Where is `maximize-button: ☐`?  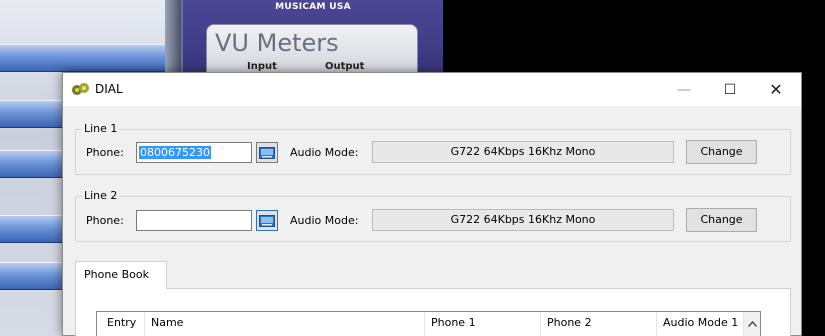 maximize-button: ☐ is located at coordinates (730, 89).